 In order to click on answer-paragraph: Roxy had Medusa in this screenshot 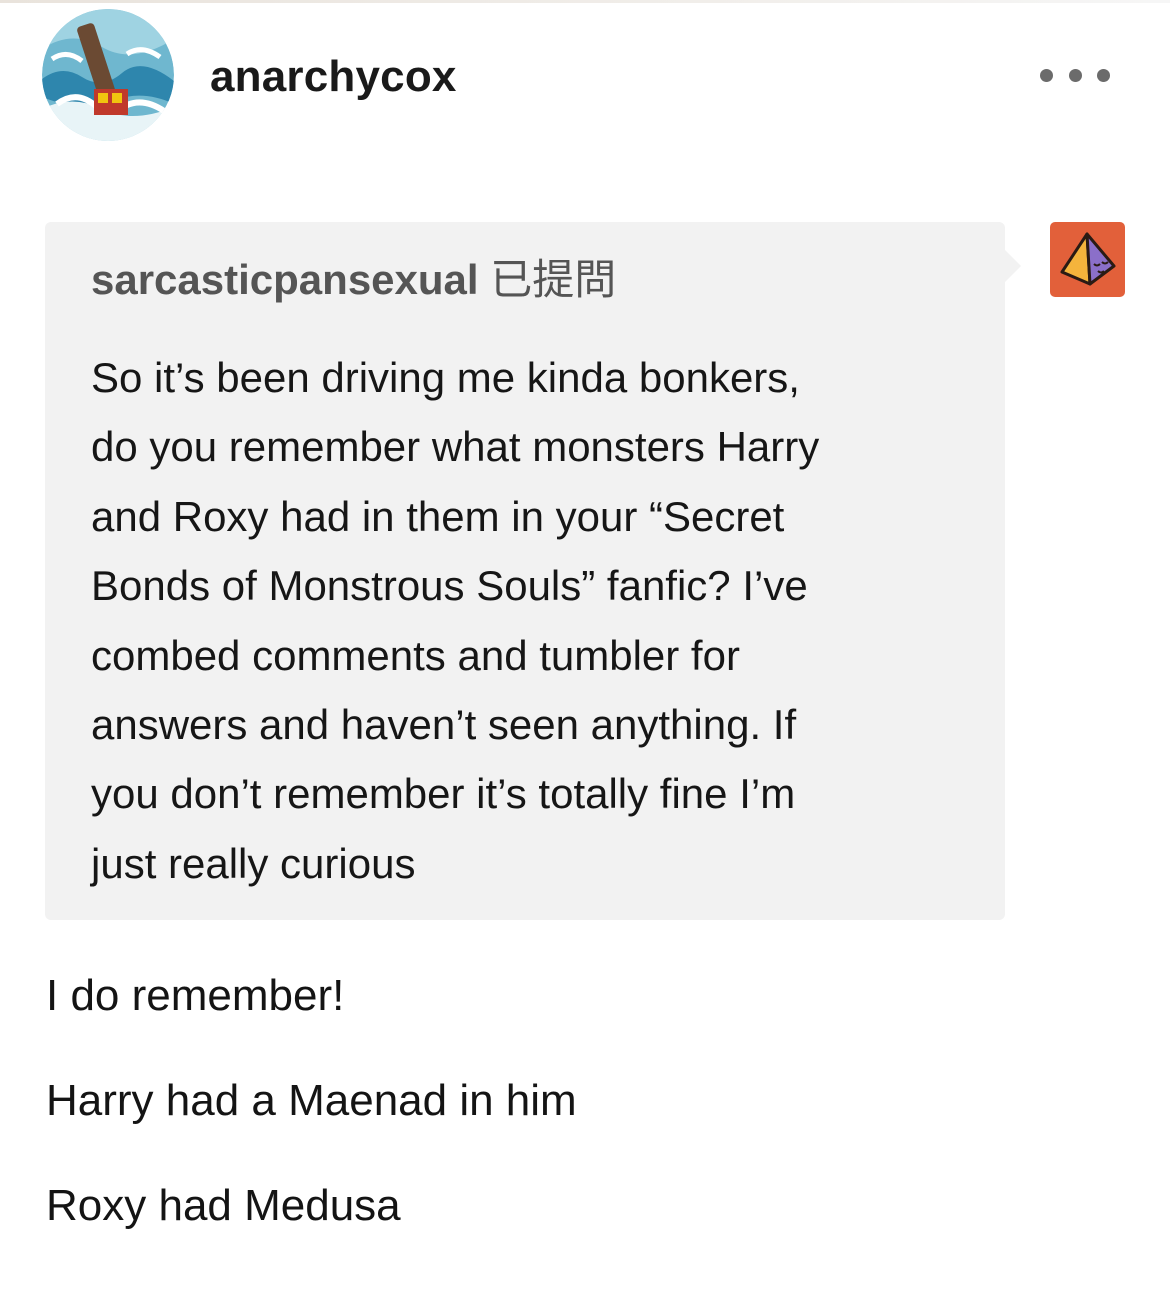, I will do `click(223, 1205)`.